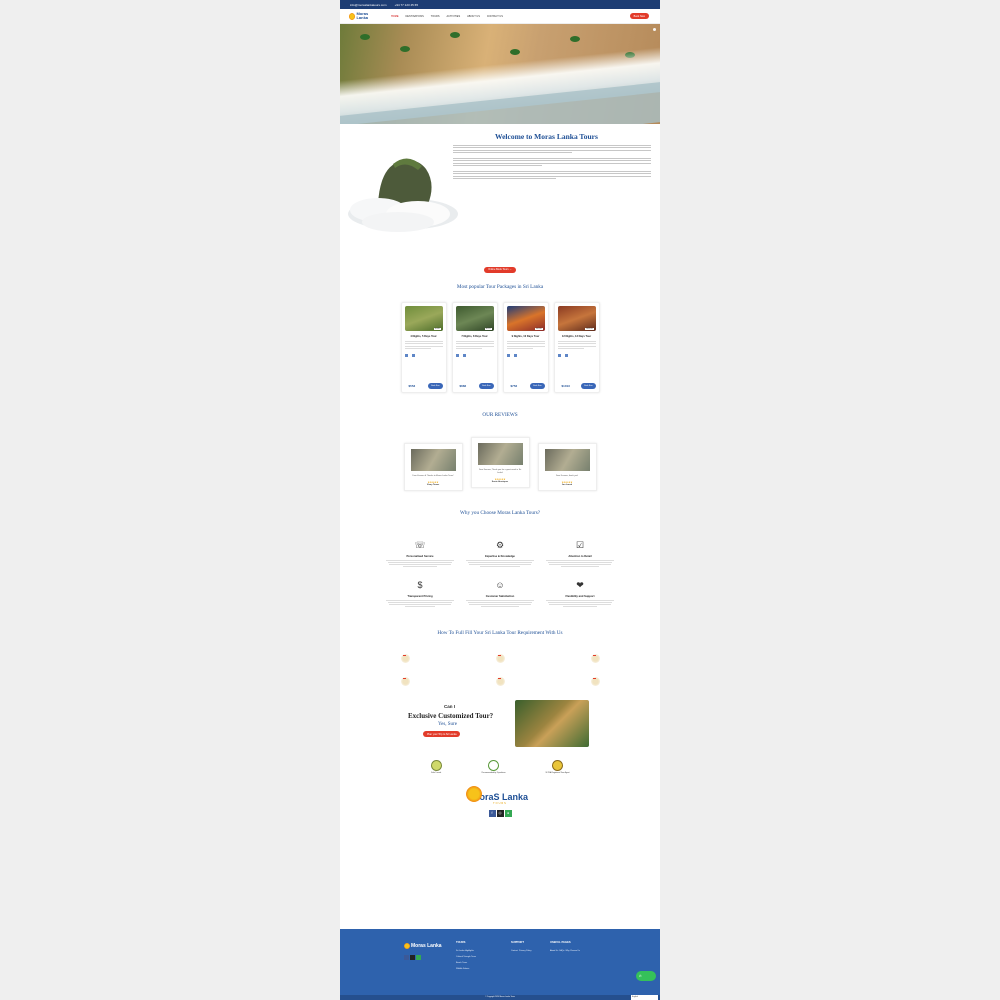  I want to click on why-item: ⚙ Expertise & Knowledge, so click(500, 554).